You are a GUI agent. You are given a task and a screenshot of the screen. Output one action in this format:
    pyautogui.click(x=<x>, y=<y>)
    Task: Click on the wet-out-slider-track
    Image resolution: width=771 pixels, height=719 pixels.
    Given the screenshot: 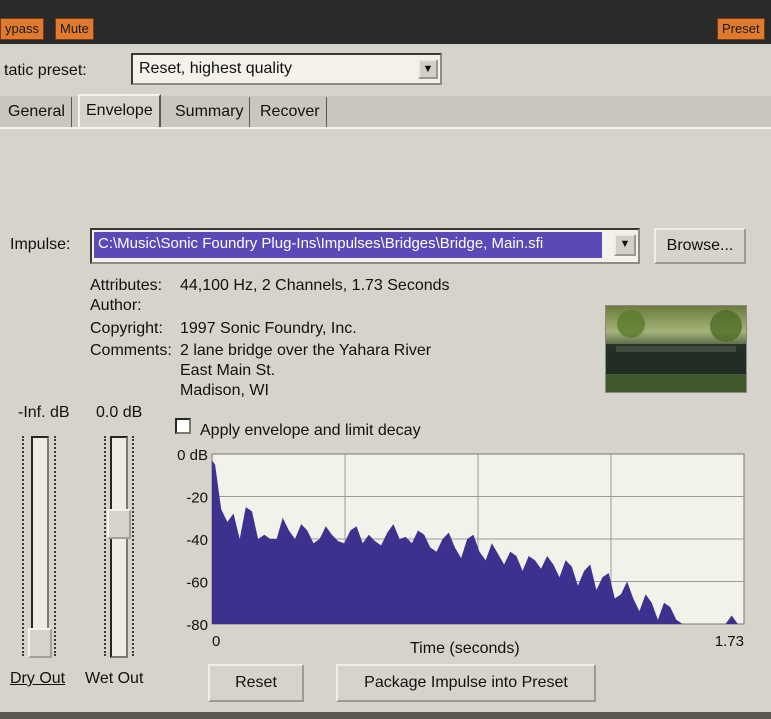 What is the action you would take?
    pyautogui.click(x=119, y=547)
    